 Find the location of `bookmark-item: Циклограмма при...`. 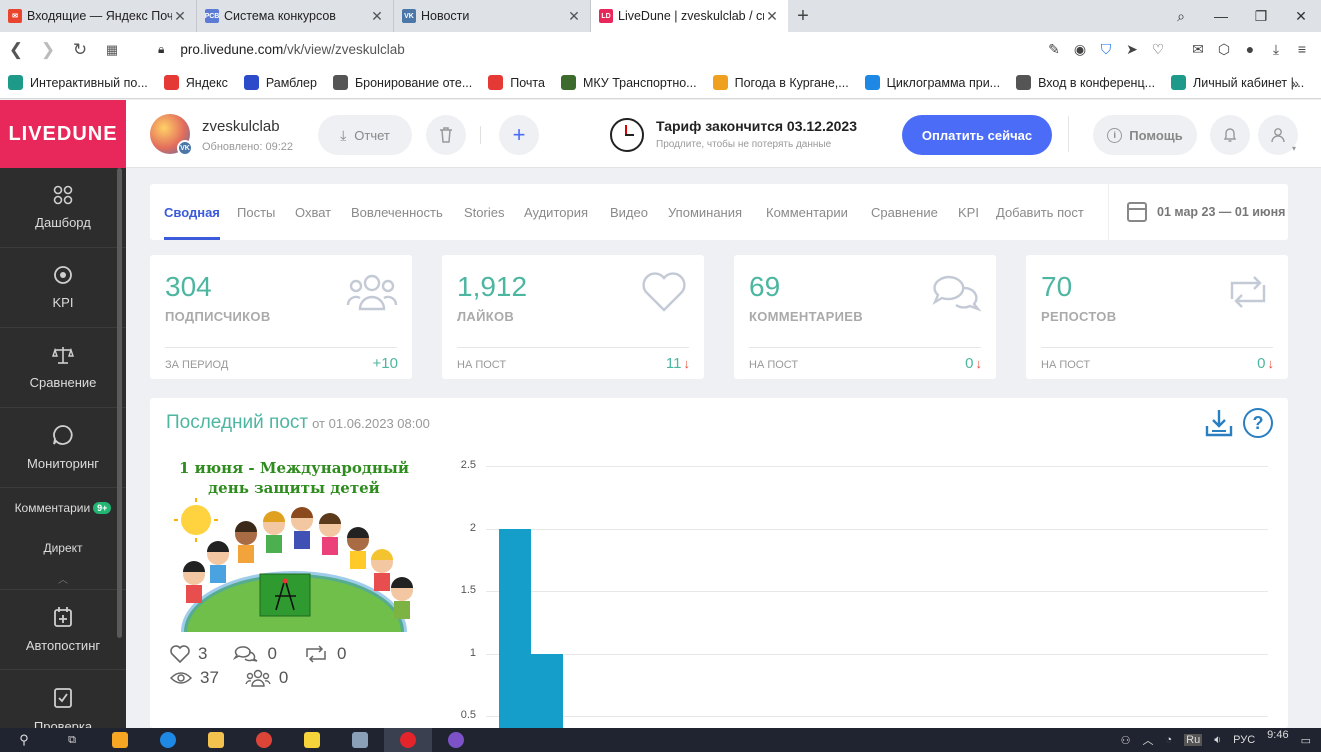

bookmark-item: Циклограмма при... is located at coordinates (932, 82).